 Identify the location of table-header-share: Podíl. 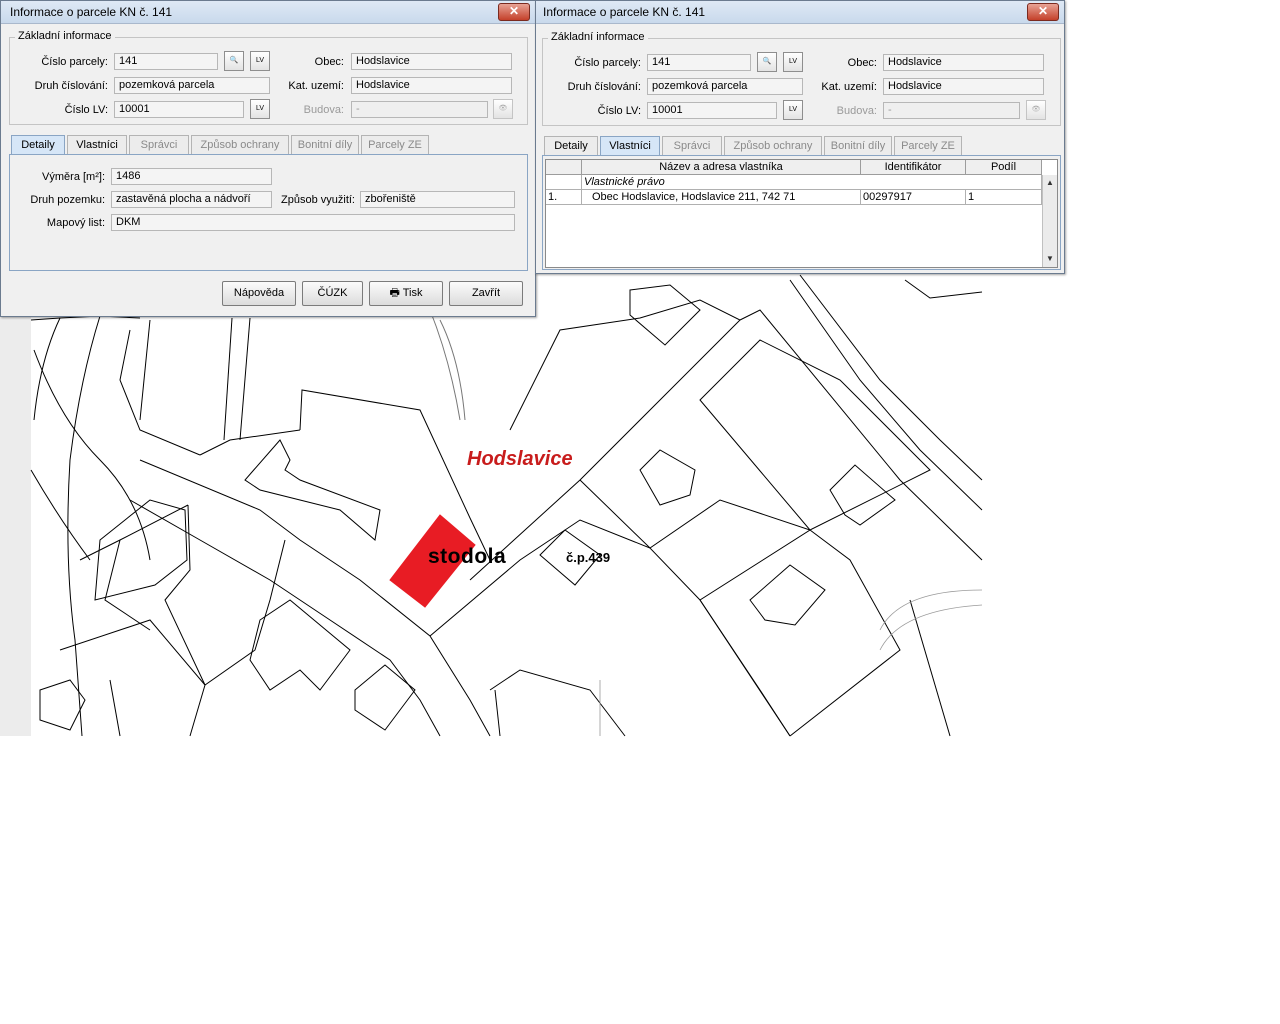
(1004, 167).